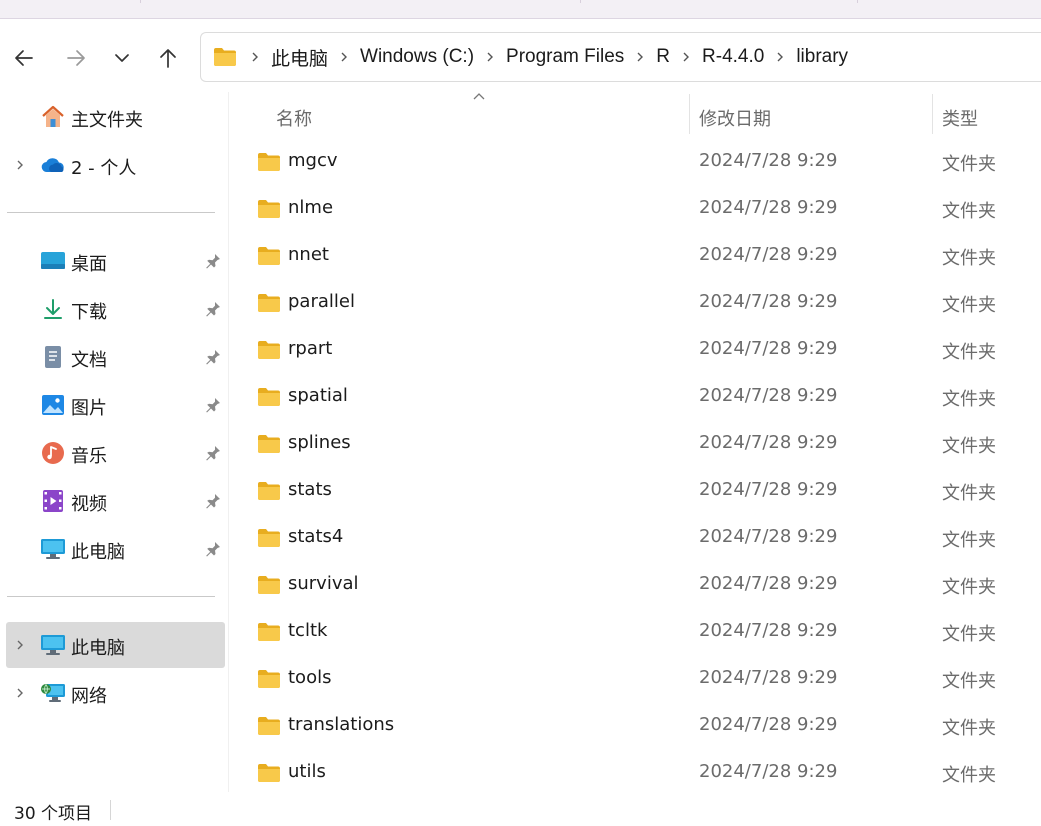 This screenshot has width=1041, height=826. I want to click on file-name: stats, so click(310, 489).